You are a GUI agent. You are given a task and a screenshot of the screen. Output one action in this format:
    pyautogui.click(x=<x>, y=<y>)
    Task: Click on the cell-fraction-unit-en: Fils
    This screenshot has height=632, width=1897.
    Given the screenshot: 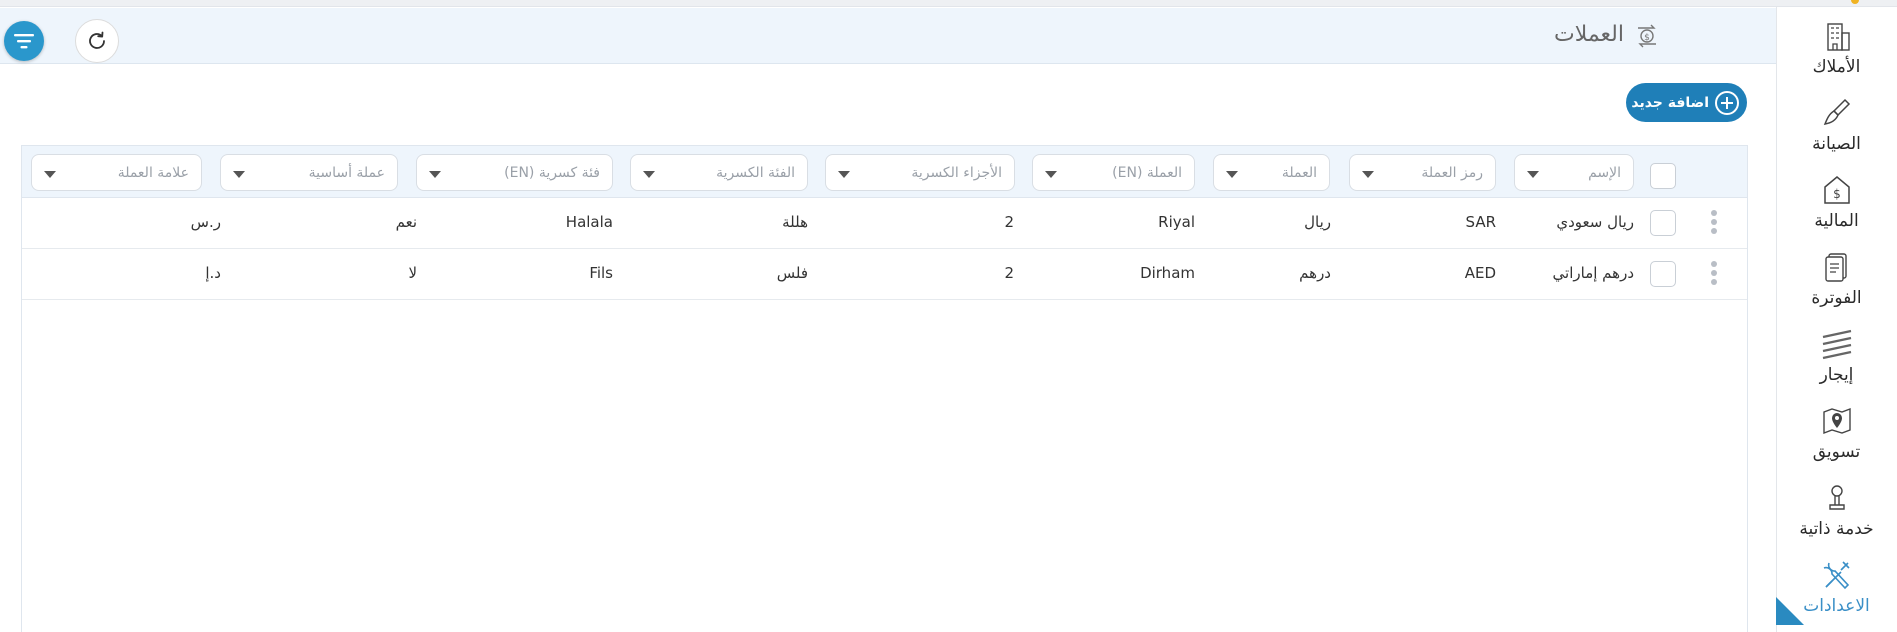 What is the action you would take?
    pyautogui.click(x=601, y=273)
    